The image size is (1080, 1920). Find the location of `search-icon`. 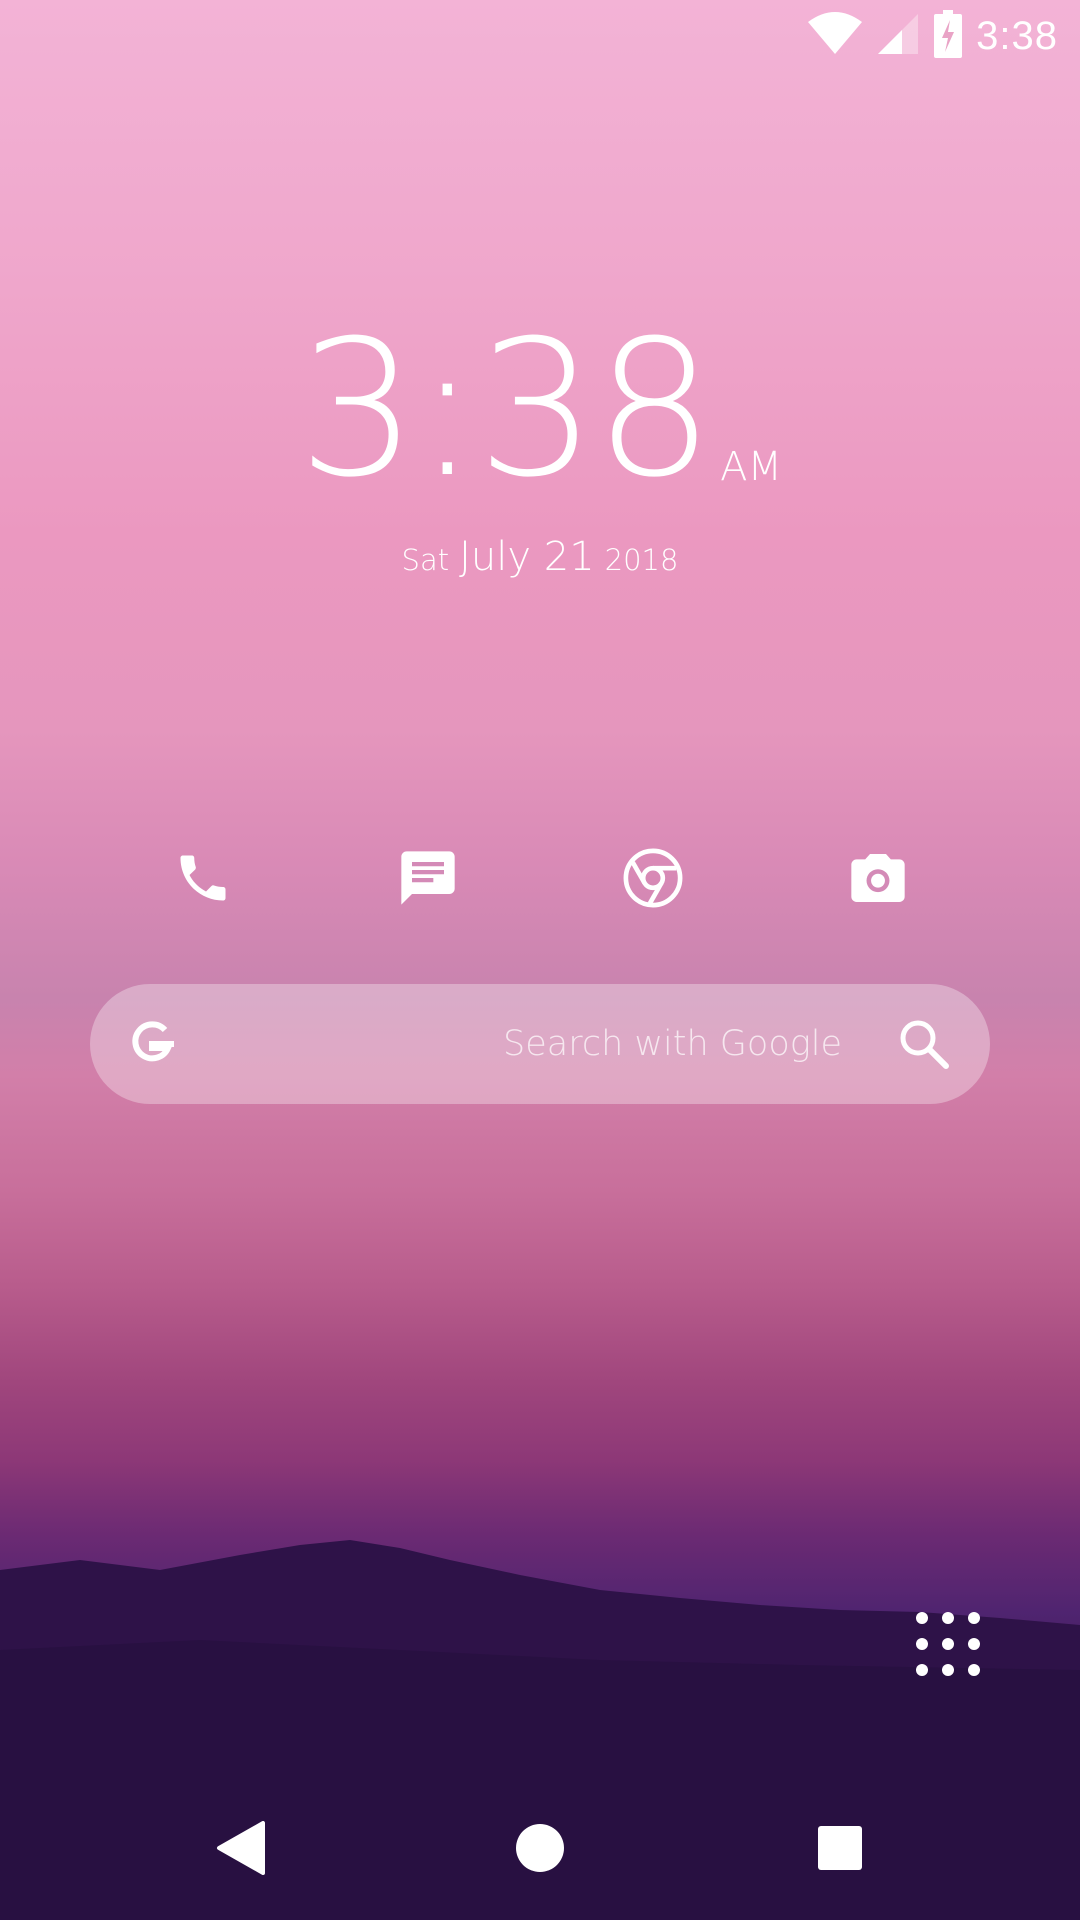

search-icon is located at coordinates (924, 1044).